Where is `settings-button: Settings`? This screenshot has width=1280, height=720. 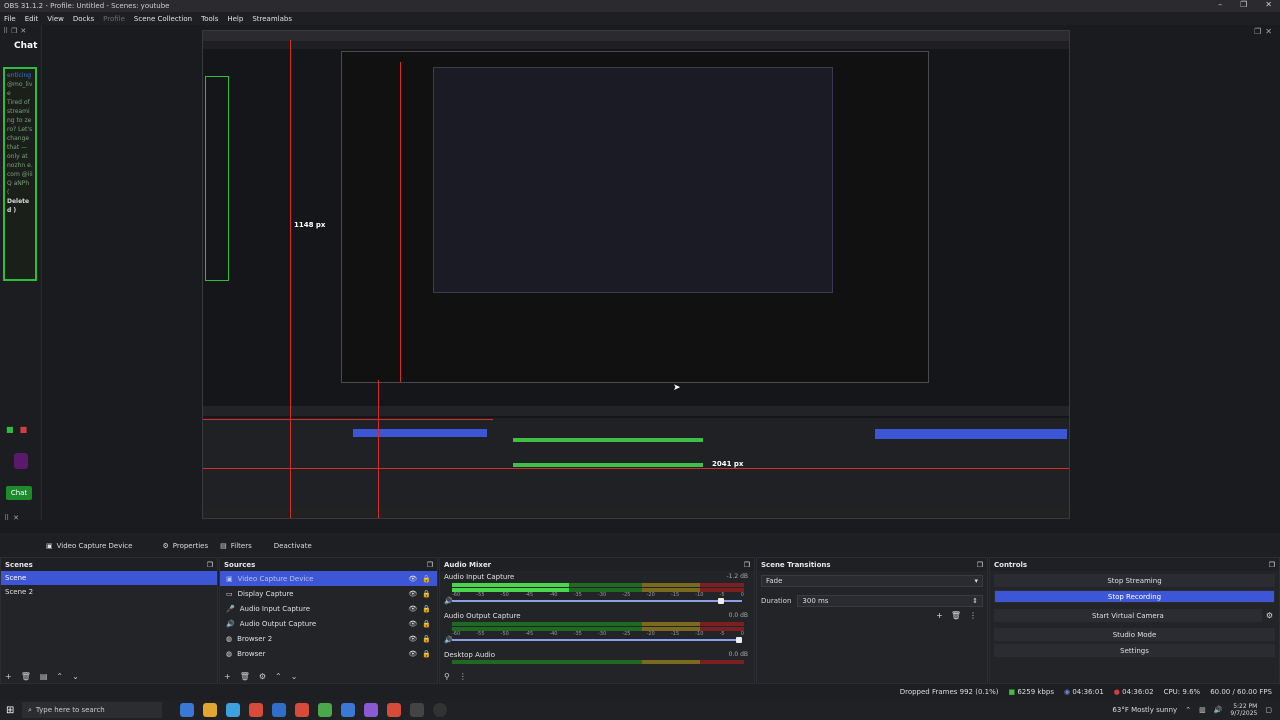
settings-button: Settings is located at coordinates (1134, 650).